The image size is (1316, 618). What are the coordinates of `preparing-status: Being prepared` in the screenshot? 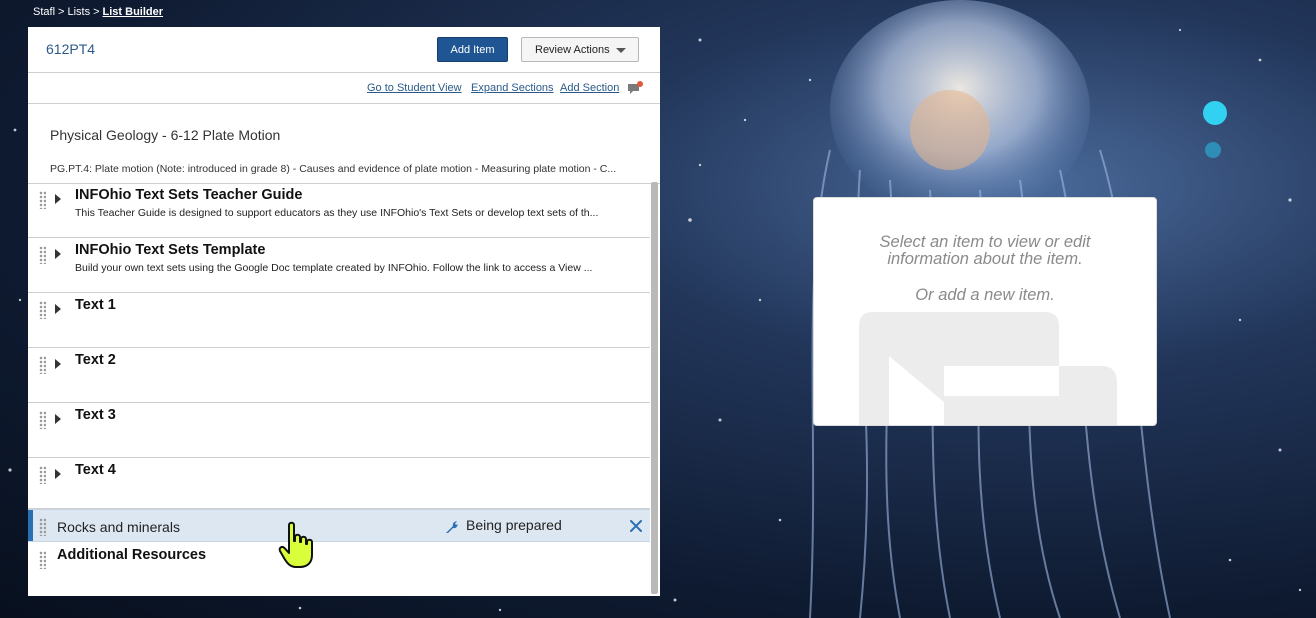 It's located at (514, 525).